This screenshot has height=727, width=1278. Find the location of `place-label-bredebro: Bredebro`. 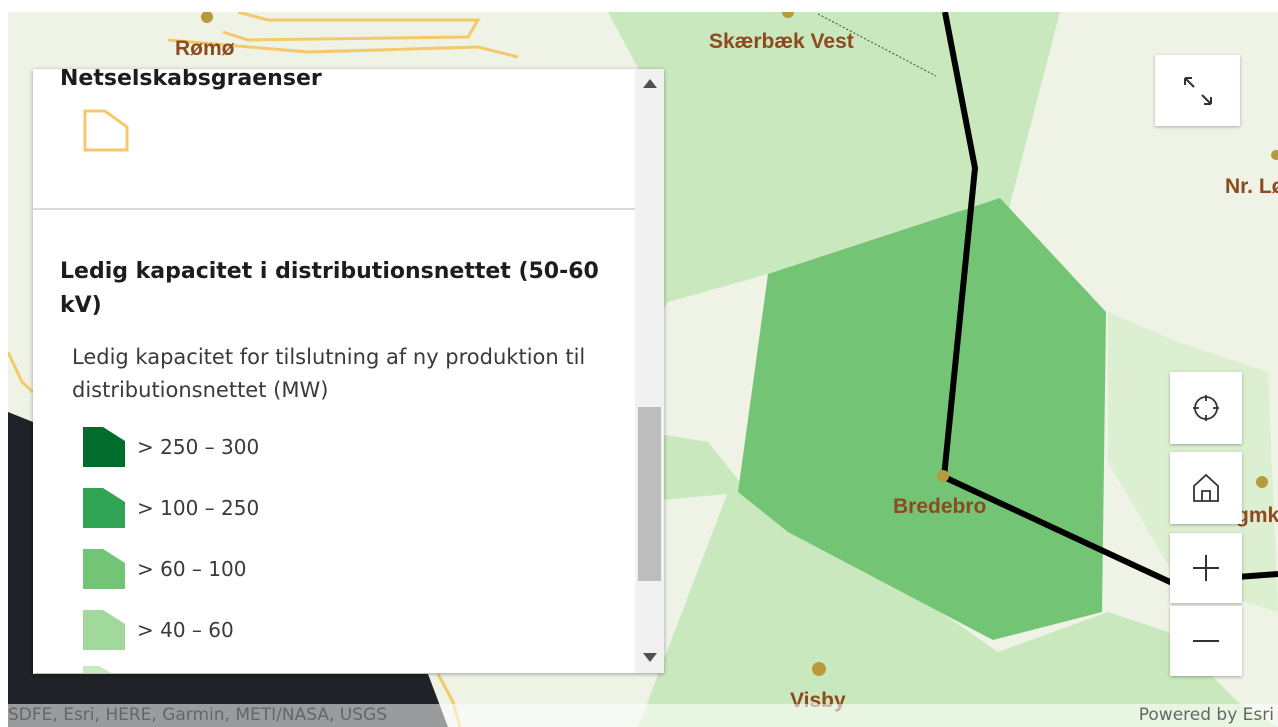

place-label-bredebro: Bredebro is located at coordinates (940, 506).